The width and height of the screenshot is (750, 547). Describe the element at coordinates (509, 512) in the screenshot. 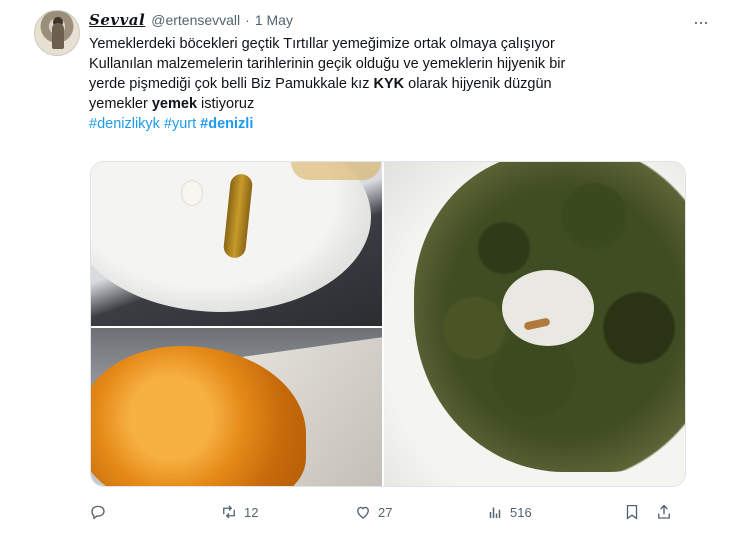

I see `views-button: 516` at that location.